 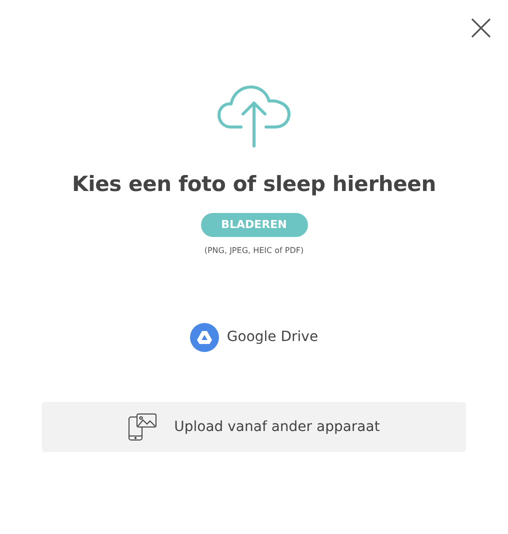 What do you see at coordinates (254, 251) in the screenshot?
I see `formats-note: (PNG, JPEG, HEIC of PDF)` at bounding box center [254, 251].